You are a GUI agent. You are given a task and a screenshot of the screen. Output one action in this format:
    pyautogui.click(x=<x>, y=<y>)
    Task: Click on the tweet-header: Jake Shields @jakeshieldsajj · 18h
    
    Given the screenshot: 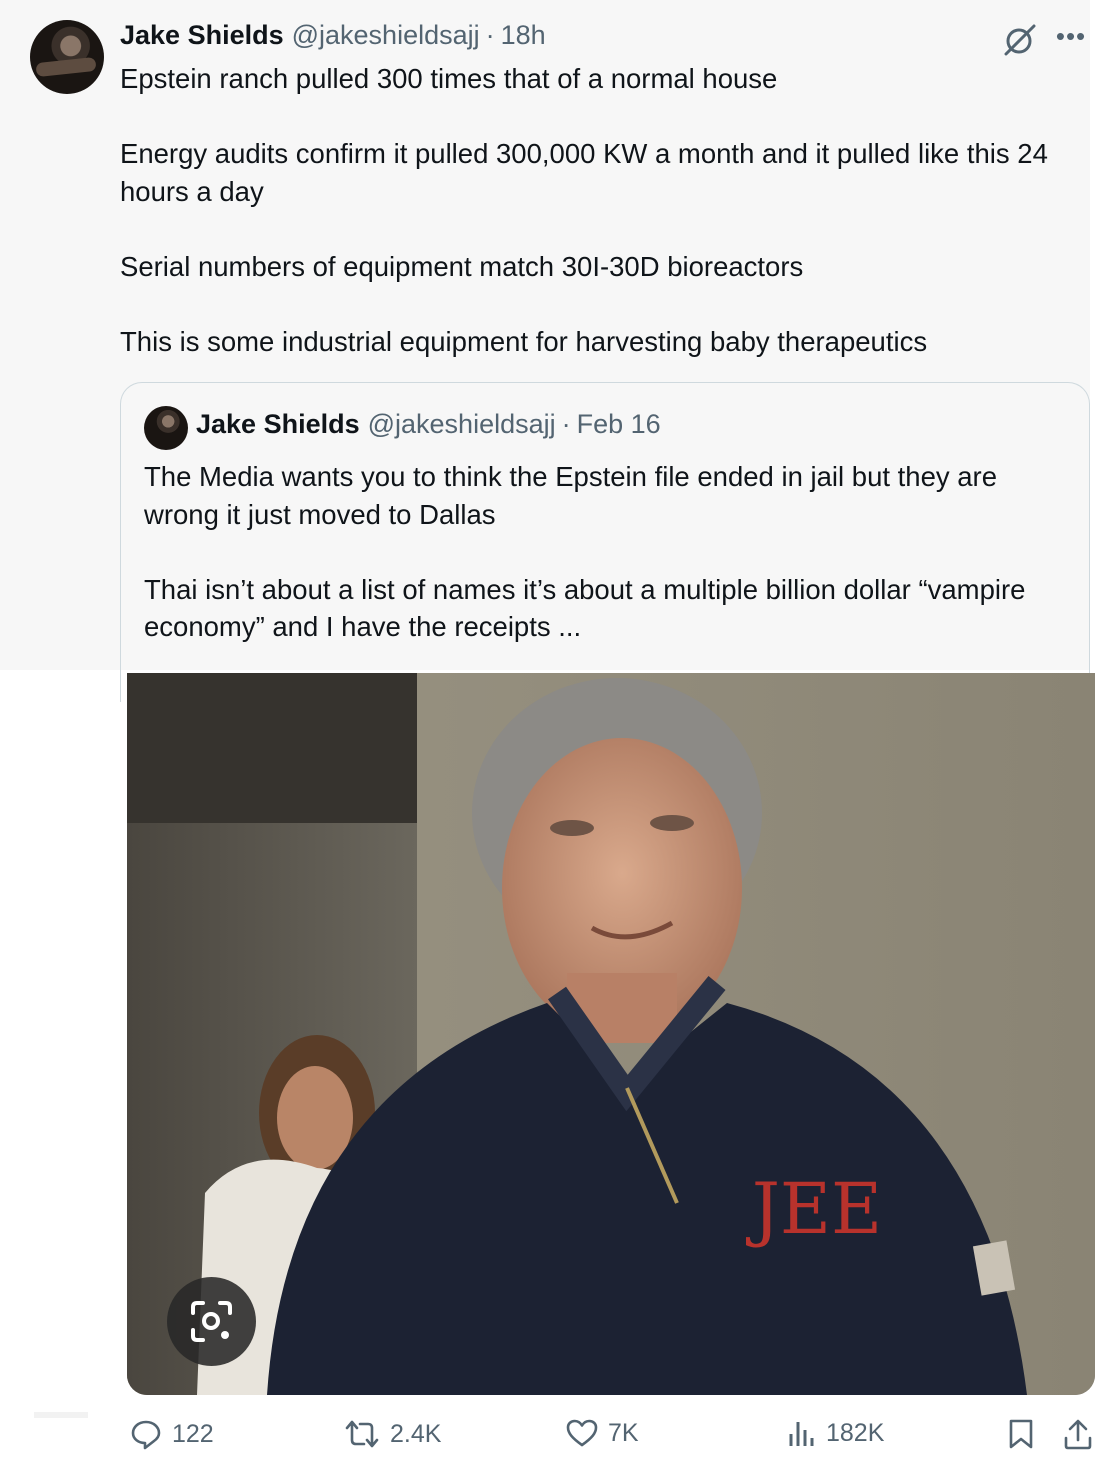 What is the action you would take?
    pyautogui.click(x=333, y=38)
    